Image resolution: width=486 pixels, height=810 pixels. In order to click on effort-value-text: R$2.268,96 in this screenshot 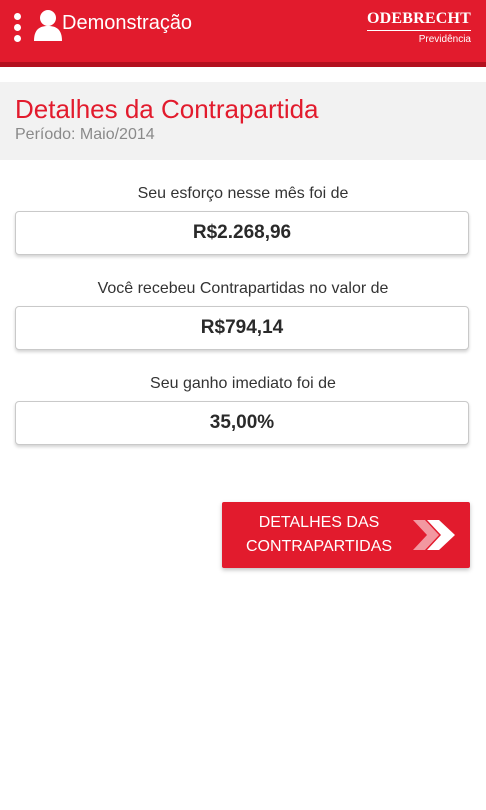, I will do `click(242, 232)`.